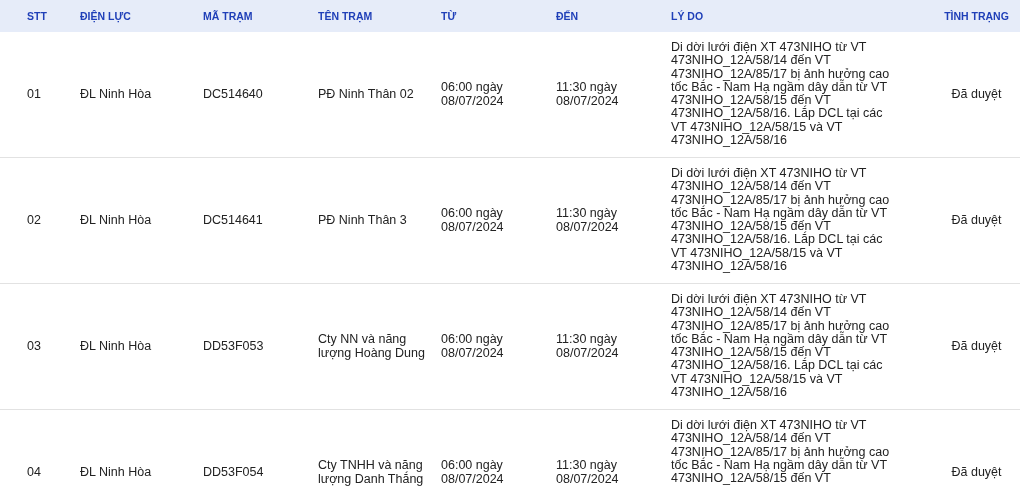 Image resolution: width=1024 pixels, height=487 pixels. I want to click on column-header: TÊN TRẠM, so click(346, 16).